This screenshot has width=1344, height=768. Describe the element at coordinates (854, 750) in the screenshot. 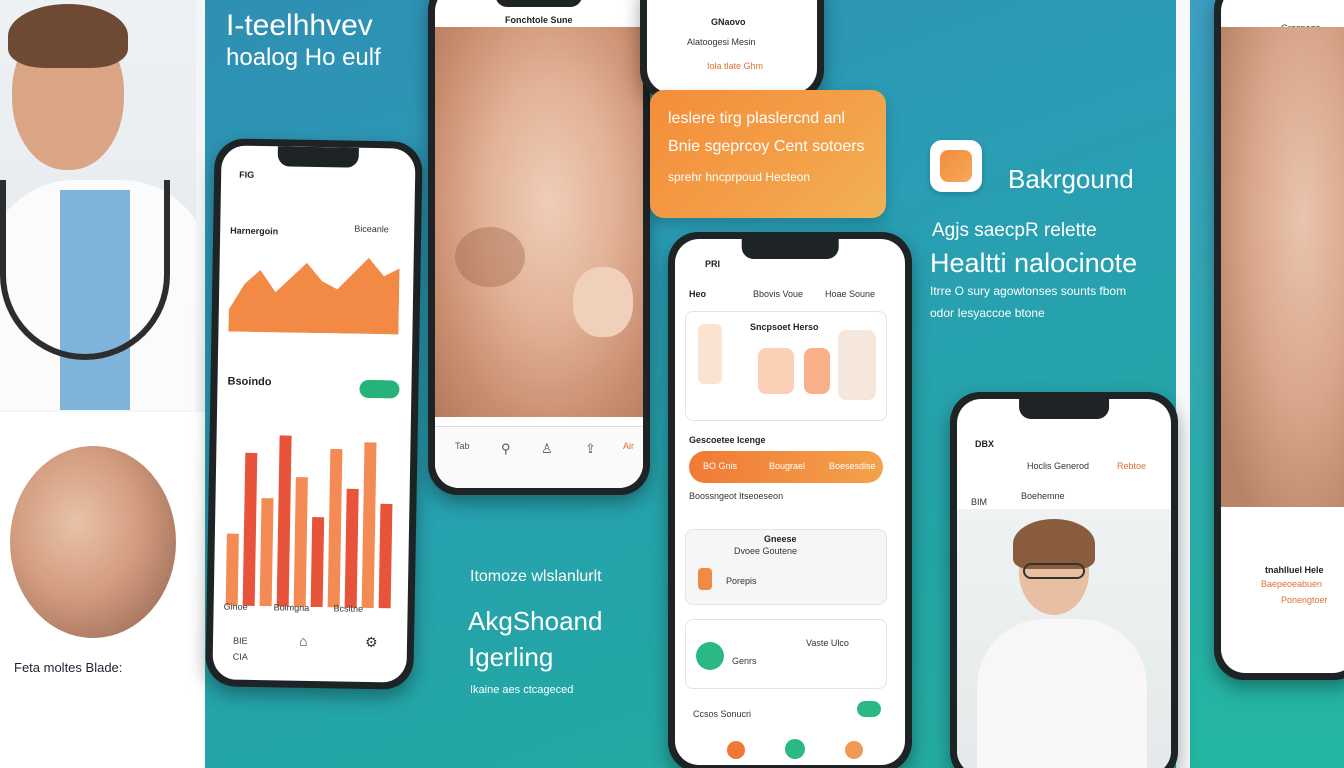

I see `alert-icon` at that location.